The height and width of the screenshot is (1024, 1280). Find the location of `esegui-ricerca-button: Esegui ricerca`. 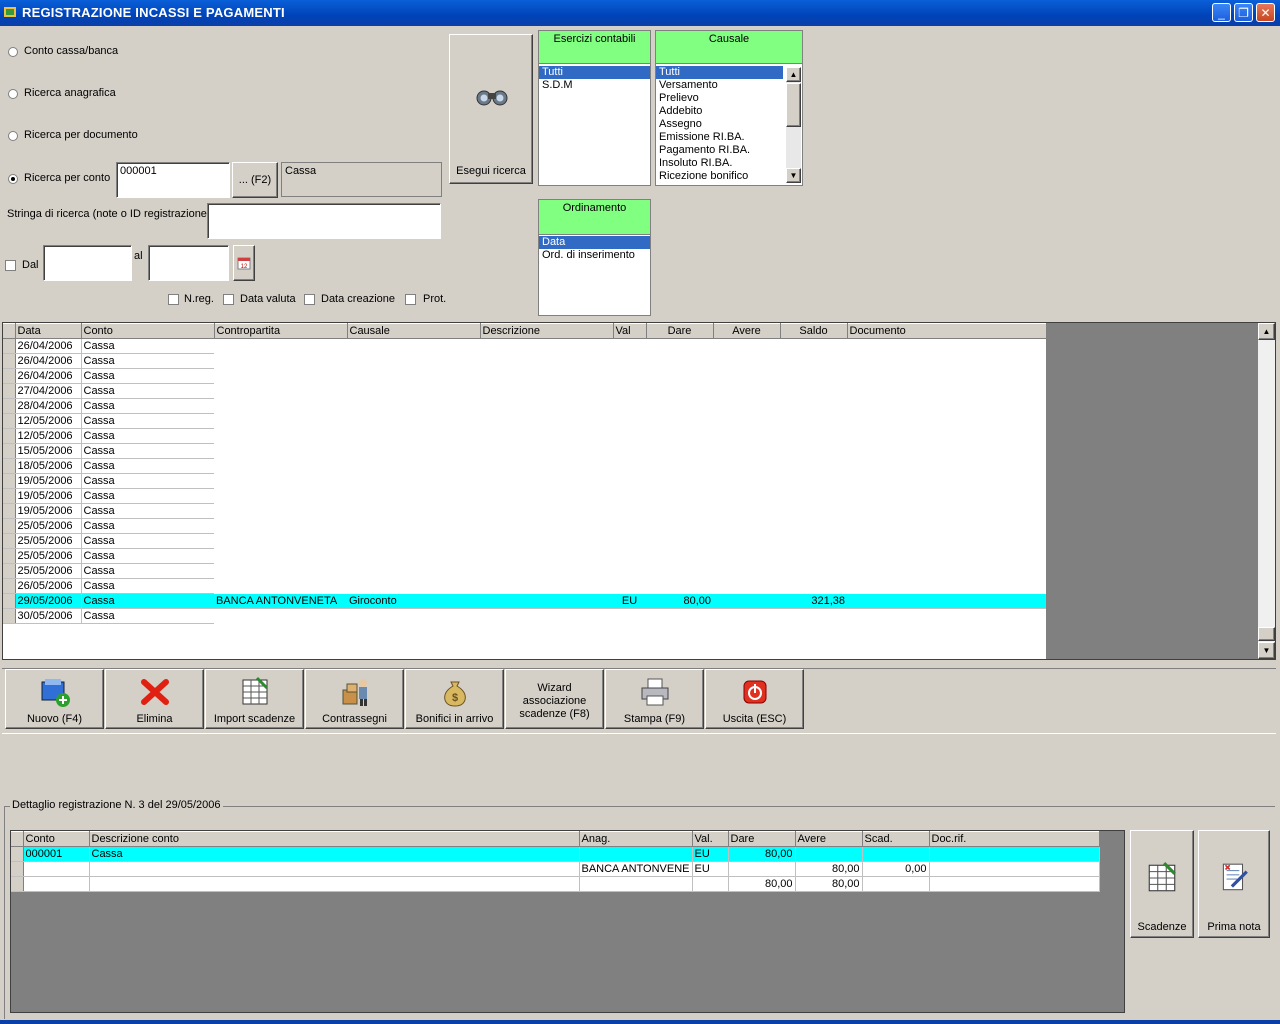

esegui-ricerca-button: Esegui ricerca is located at coordinates (491, 109).